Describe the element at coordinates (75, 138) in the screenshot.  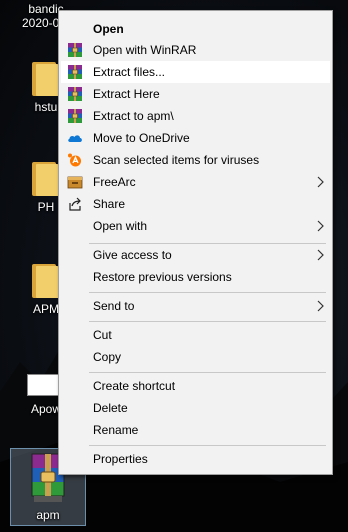
I see `onedrive-icon` at that location.